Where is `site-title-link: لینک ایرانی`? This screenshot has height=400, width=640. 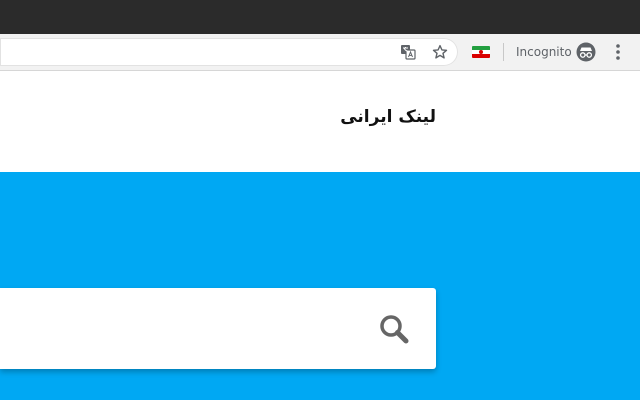 site-title-link: لینک ایرانی is located at coordinates (388, 117).